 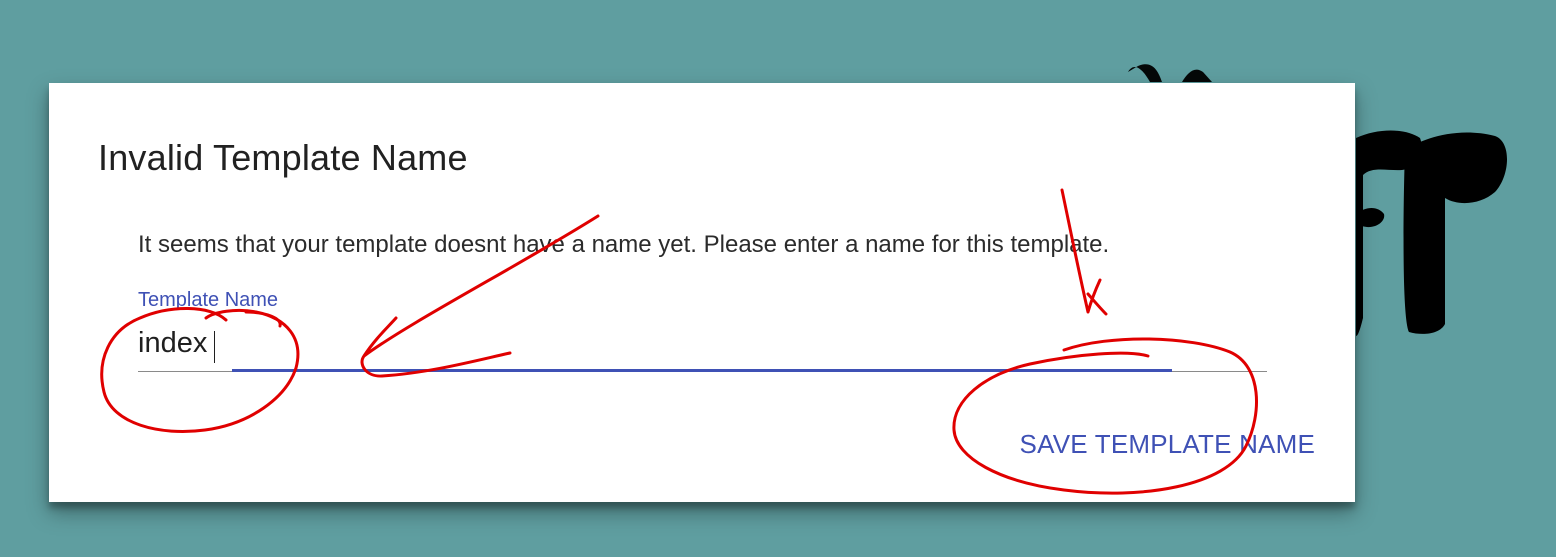 I want to click on template-name-input, so click(x=702, y=343).